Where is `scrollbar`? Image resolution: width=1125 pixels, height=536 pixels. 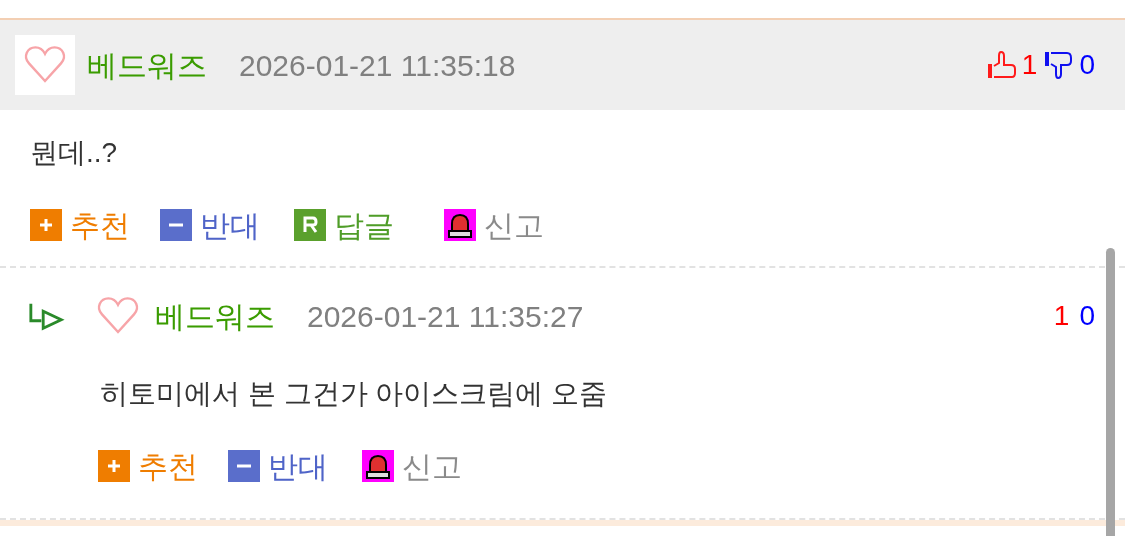
scrollbar is located at coordinates (1110, 392).